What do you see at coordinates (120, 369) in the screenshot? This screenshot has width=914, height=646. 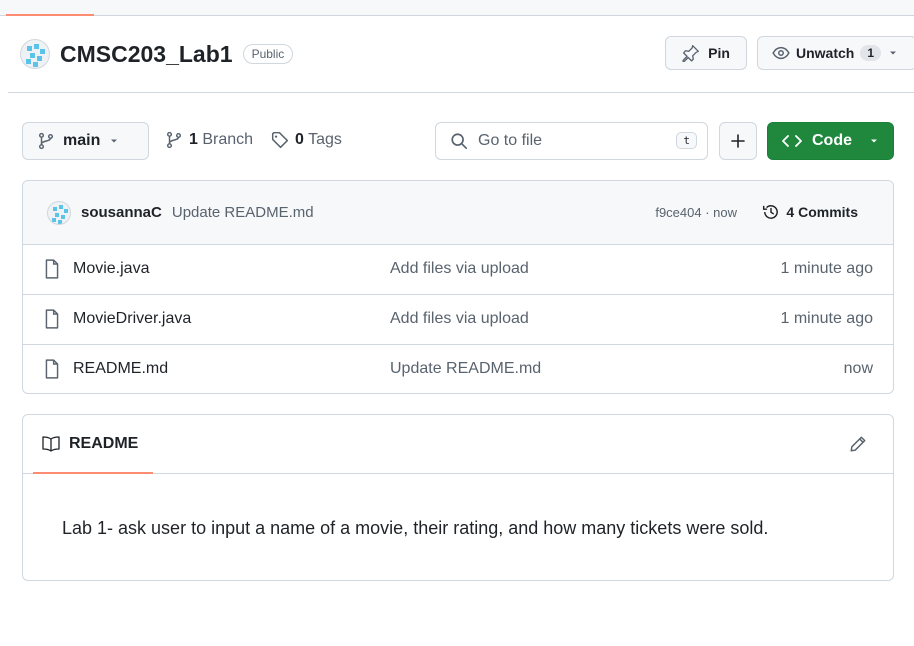 I see `file-name: README.md` at bounding box center [120, 369].